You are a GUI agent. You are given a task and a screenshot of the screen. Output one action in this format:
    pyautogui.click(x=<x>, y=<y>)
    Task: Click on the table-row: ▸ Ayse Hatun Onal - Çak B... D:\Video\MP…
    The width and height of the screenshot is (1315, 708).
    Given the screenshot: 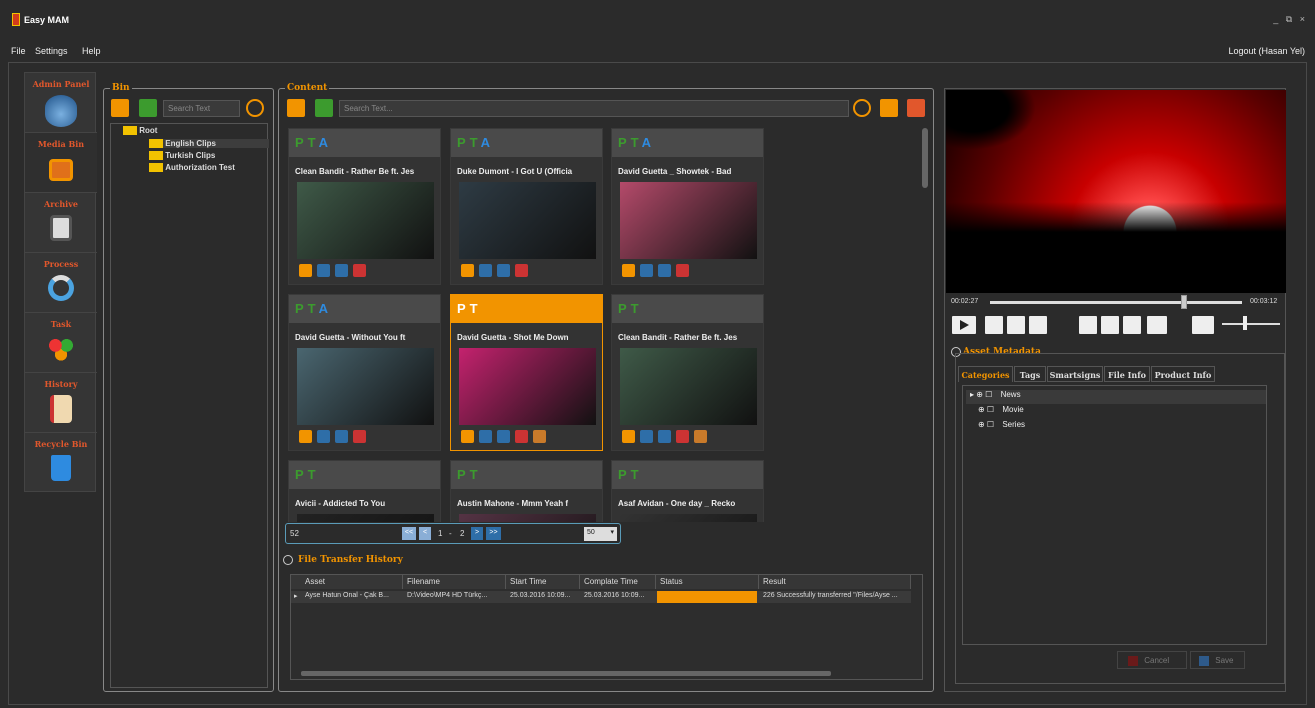 What is the action you would take?
    pyautogui.click(x=601, y=597)
    